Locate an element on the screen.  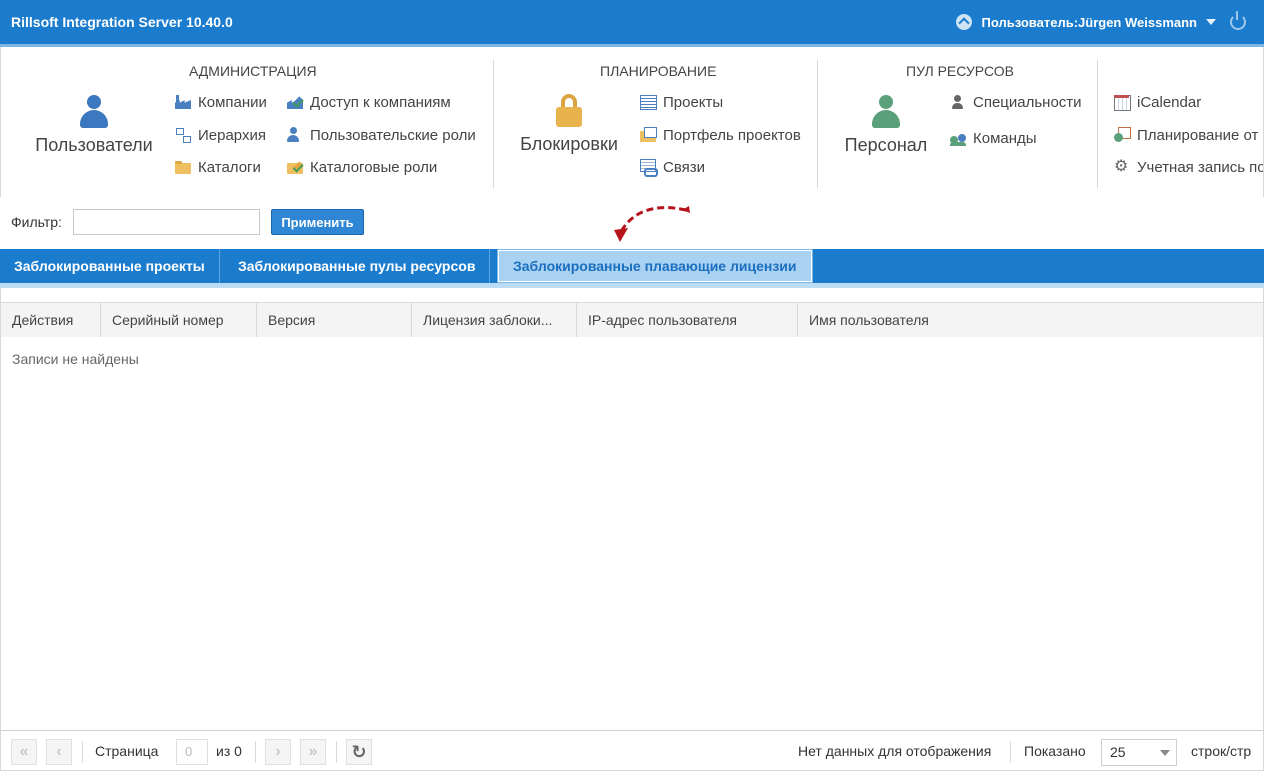
menu-item-company-access: Доступ к компаниям is located at coordinates (369, 102).